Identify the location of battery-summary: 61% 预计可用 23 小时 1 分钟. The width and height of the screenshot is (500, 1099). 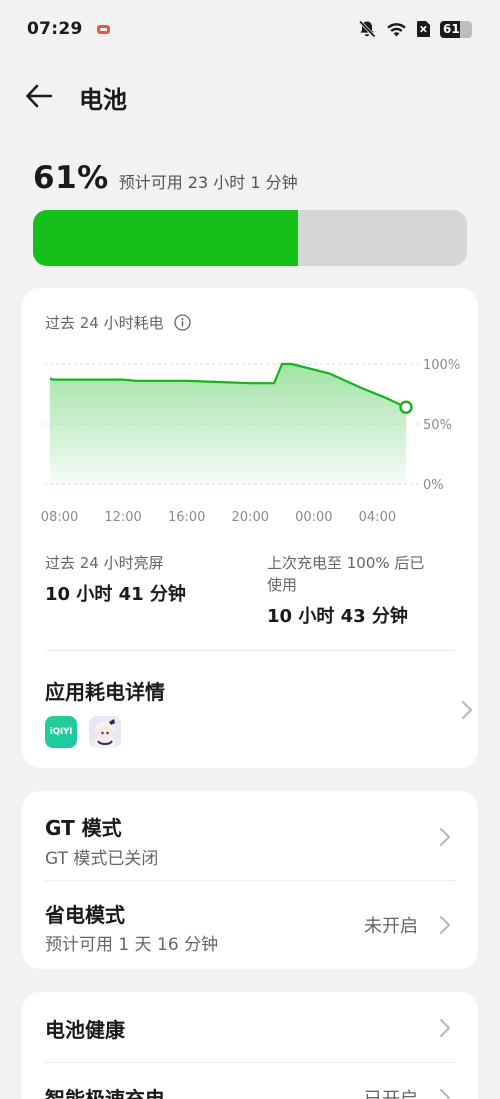
(165, 178).